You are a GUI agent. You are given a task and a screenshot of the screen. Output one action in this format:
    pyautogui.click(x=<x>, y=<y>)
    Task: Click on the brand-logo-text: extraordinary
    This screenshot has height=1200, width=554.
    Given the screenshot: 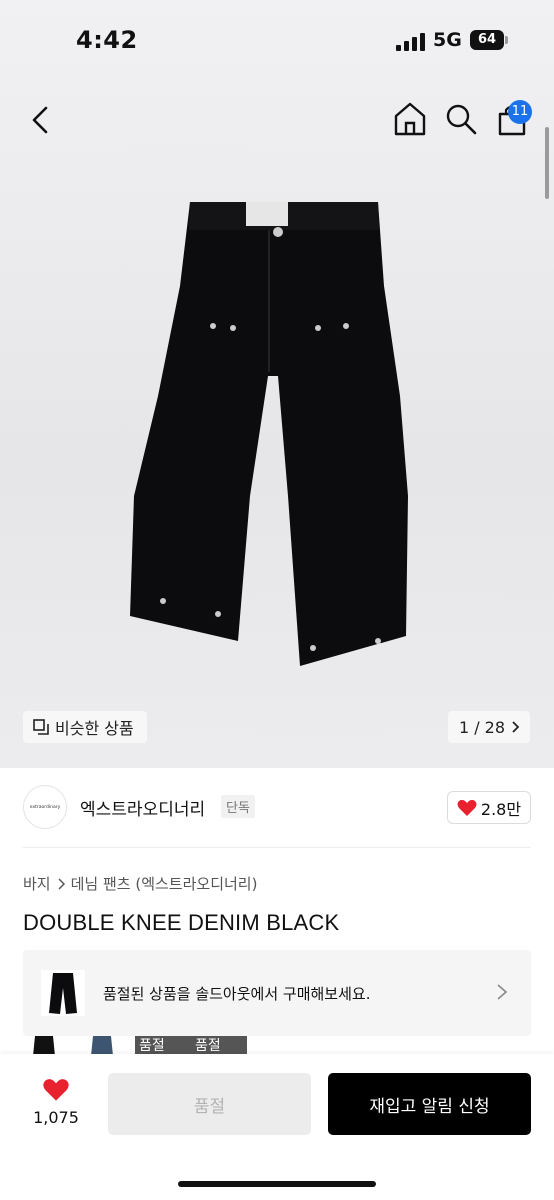 What is the action you would take?
    pyautogui.click(x=45, y=807)
    